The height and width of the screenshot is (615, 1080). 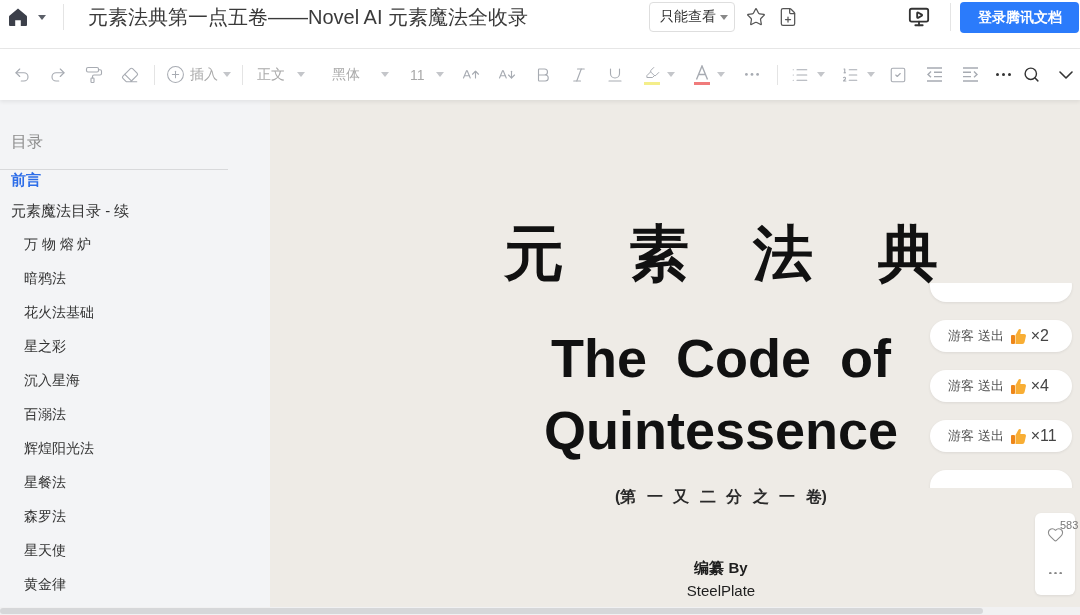 What do you see at coordinates (615, 74) in the screenshot?
I see `underline-icon` at bounding box center [615, 74].